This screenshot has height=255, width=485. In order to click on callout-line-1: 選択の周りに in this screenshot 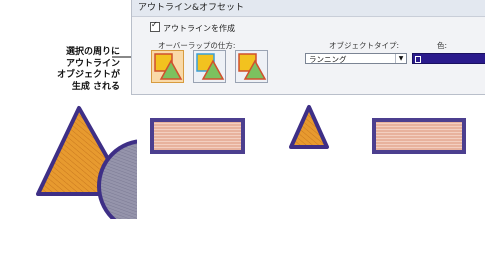, I will do `click(92, 52)`.